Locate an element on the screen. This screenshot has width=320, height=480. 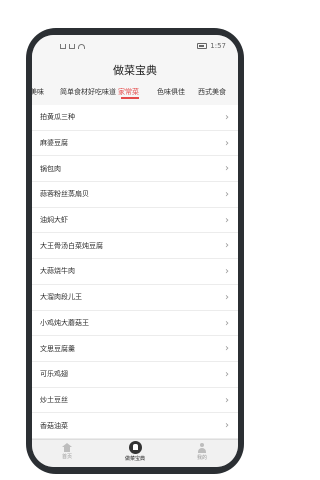
nav-profile: 我的 is located at coordinates (202, 452).